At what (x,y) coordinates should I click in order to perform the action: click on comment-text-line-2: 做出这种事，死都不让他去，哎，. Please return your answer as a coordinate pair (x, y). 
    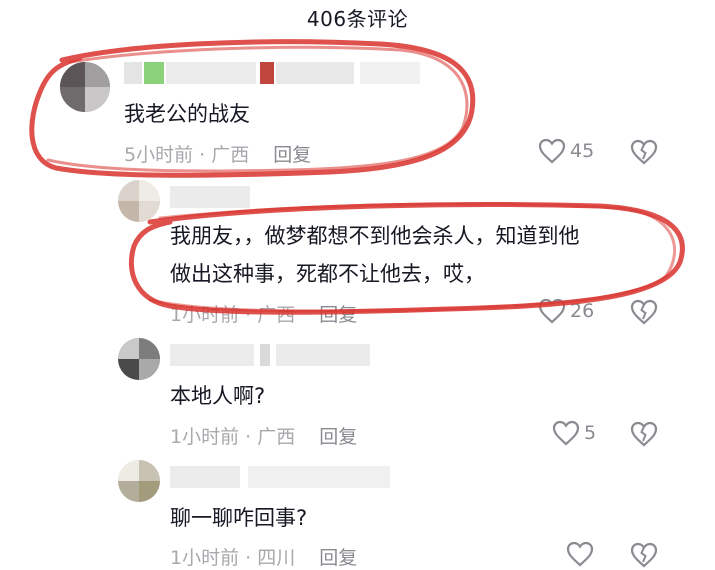
    Looking at the image, I should click on (327, 274).